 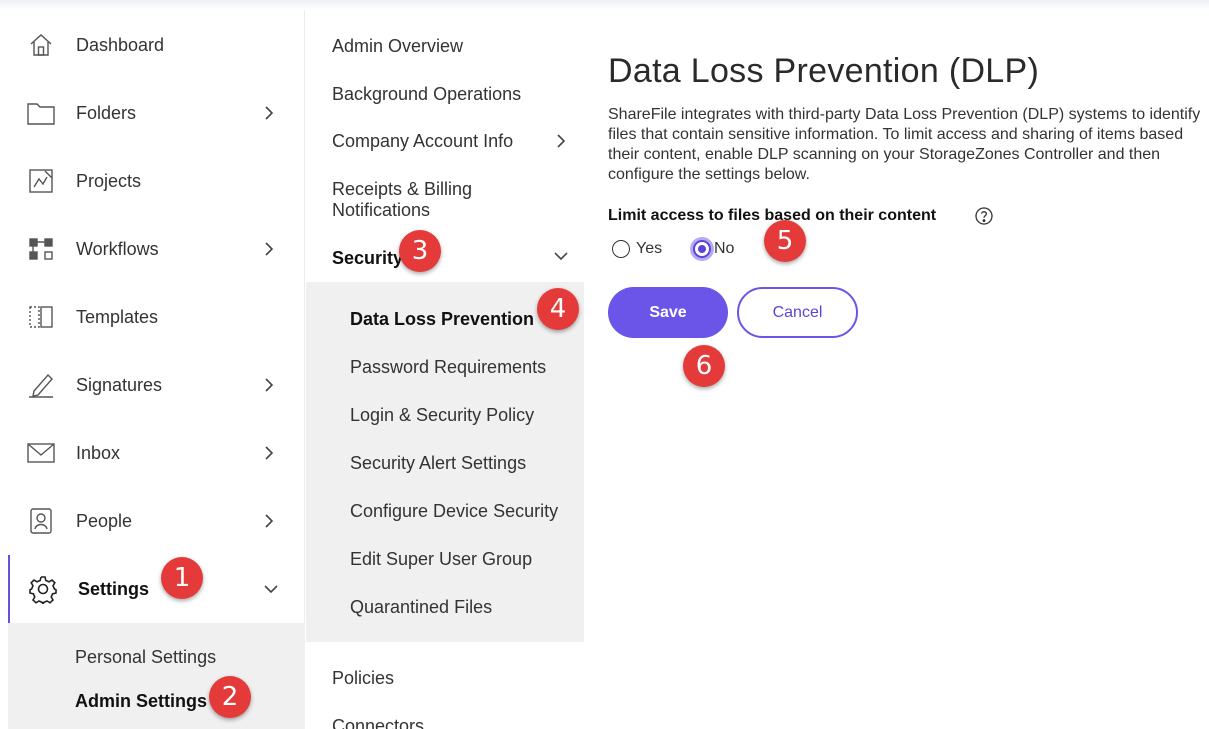 What do you see at coordinates (114, 588) in the screenshot?
I see `sidebar-item-label: Settings` at bounding box center [114, 588].